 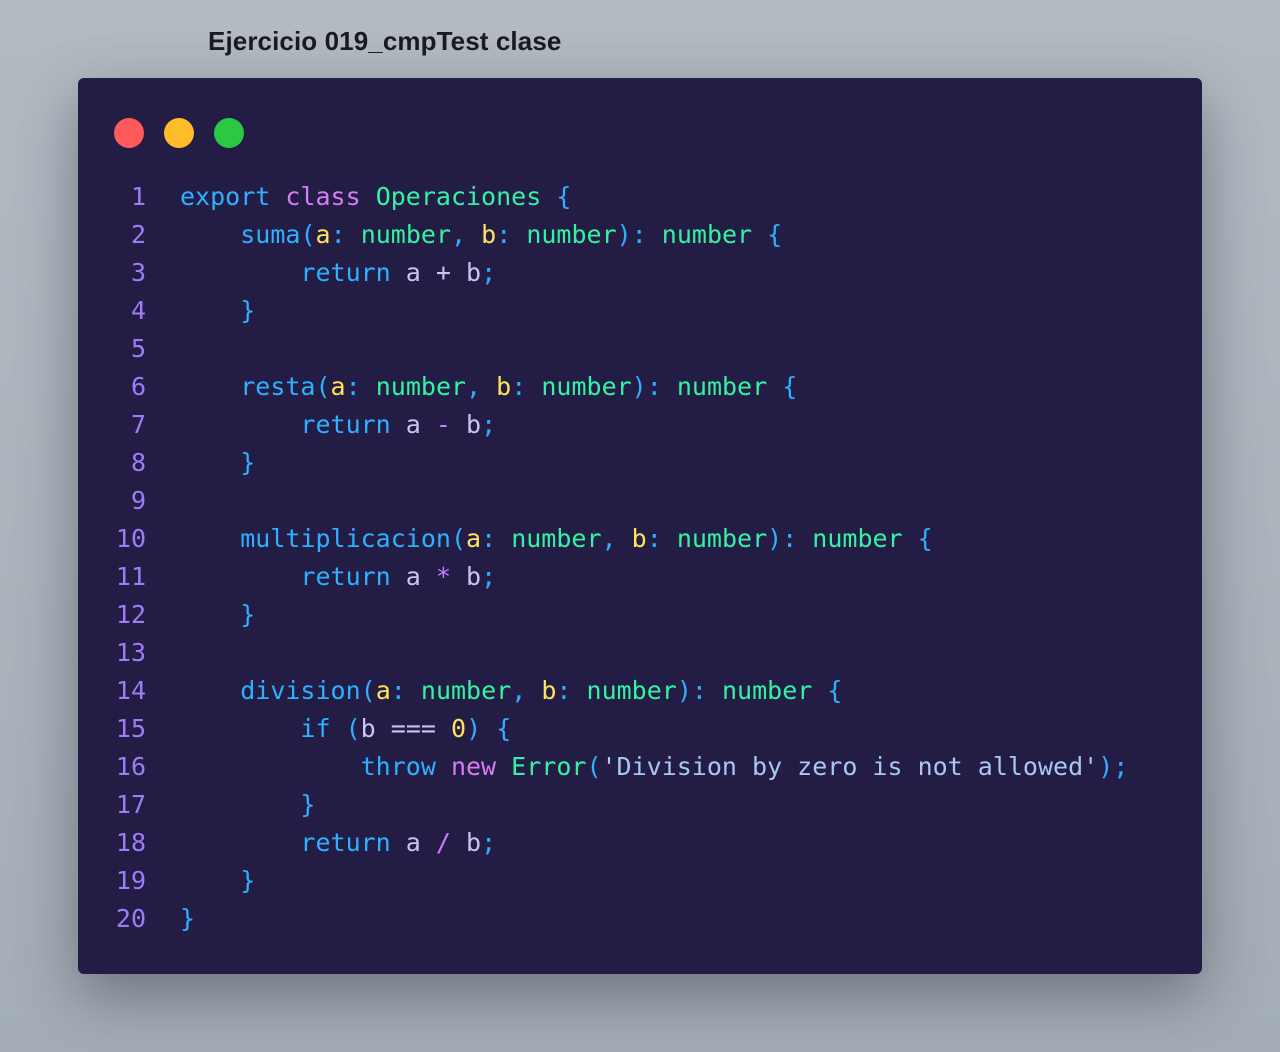 What do you see at coordinates (640, 311) in the screenshot?
I see `code-line: 4 }` at bounding box center [640, 311].